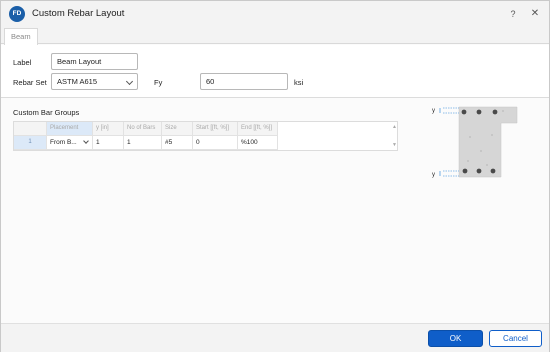  What do you see at coordinates (479, 171) in the screenshot?
I see `bottom-bar-middle` at bounding box center [479, 171].